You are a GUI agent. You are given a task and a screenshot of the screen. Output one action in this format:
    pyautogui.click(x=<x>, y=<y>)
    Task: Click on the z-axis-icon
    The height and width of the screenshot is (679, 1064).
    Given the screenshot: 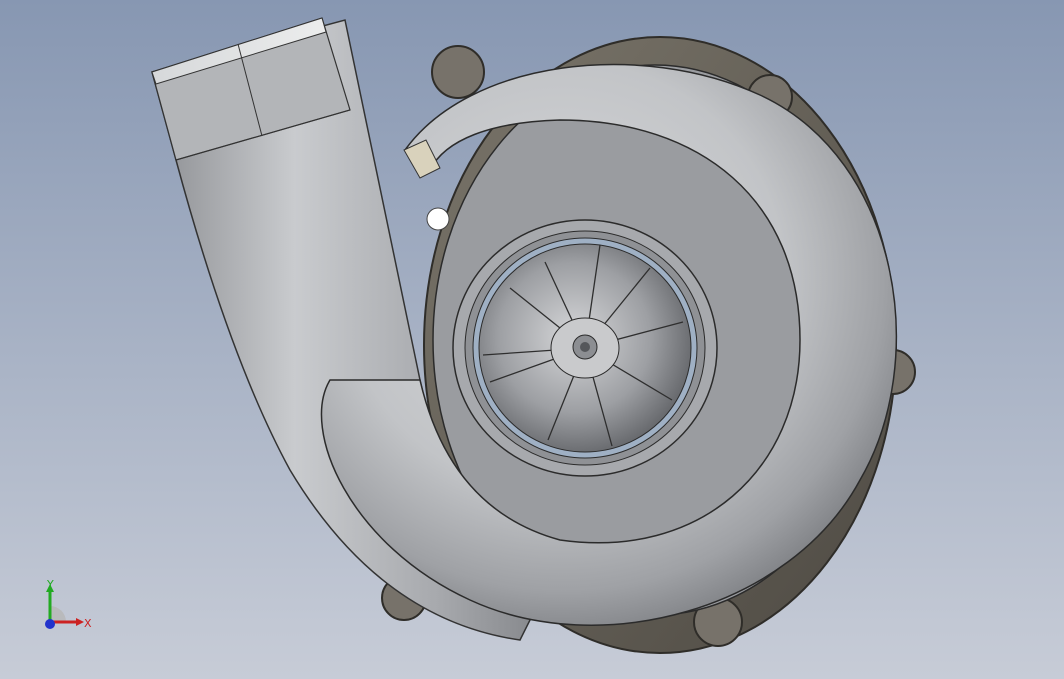 What is the action you would take?
    pyautogui.click(x=50, y=624)
    